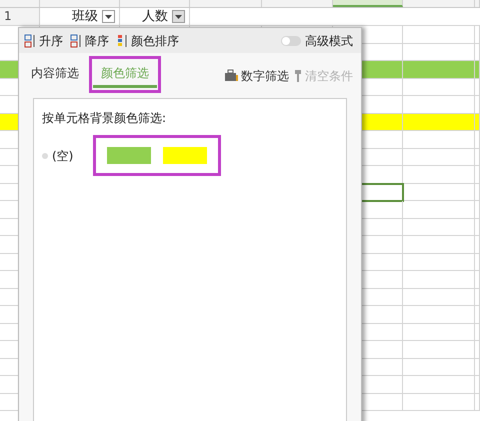 This screenshot has height=421, width=480. I want to click on sort-button: 升序, so click(43, 41).